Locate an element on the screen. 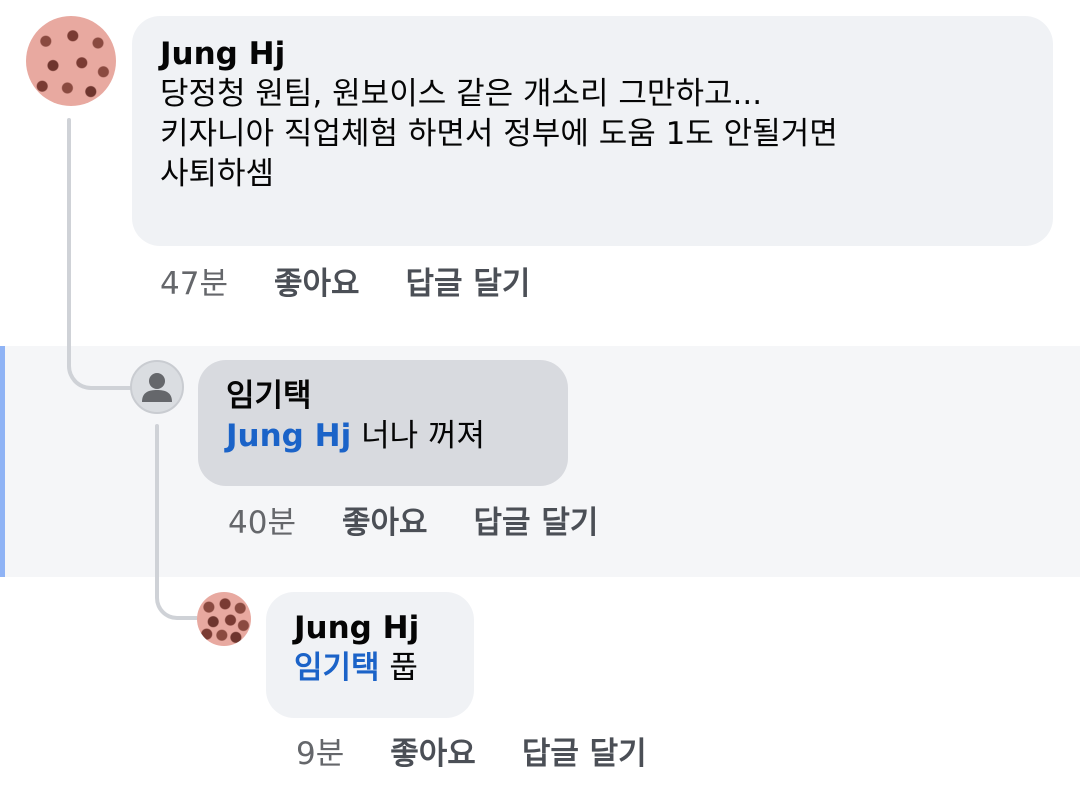  comment-actions: 40분 좋아요 답글 달기 is located at coordinates (413, 523).